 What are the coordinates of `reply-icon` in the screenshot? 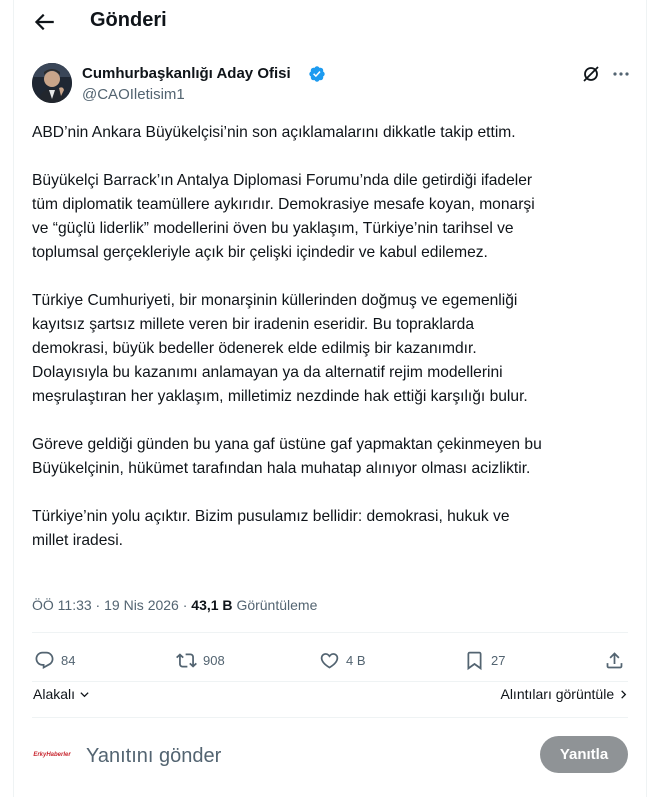 It's located at (44, 660).